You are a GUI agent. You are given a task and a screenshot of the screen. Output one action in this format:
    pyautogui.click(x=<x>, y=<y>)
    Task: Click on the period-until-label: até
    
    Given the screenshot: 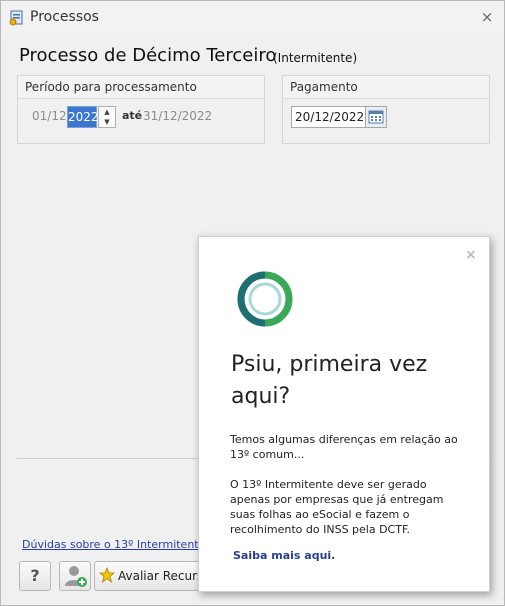 What is the action you would take?
    pyautogui.click(x=132, y=115)
    